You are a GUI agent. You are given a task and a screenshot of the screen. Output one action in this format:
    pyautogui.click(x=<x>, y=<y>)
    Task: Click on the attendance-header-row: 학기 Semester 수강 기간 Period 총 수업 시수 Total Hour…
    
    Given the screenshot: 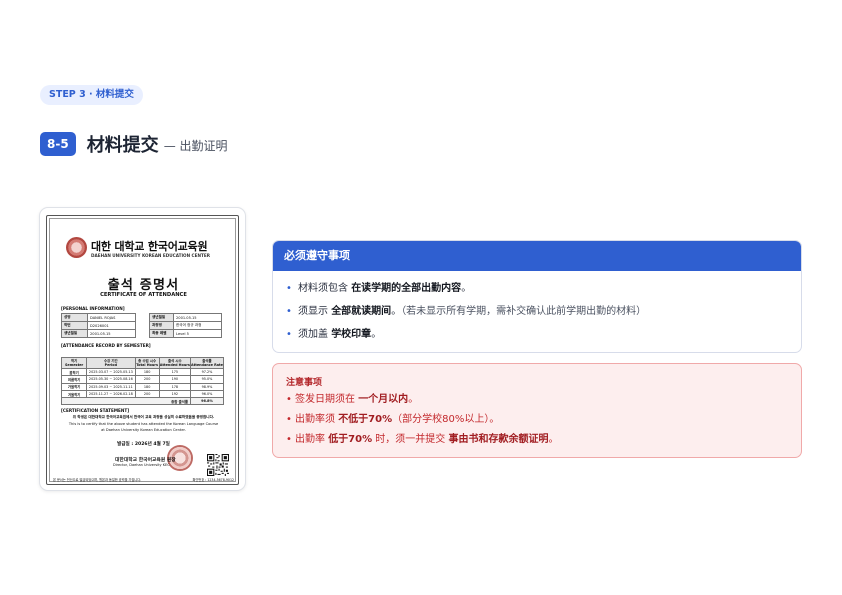 What is the action you would take?
    pyautogui.click(x=142, y=363)
    